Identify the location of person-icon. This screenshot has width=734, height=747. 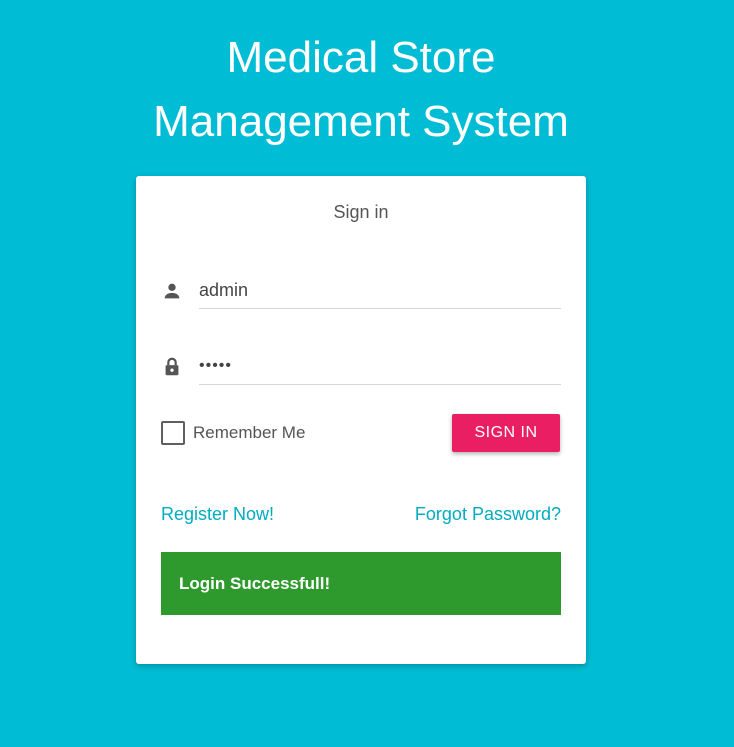
(172, 291).